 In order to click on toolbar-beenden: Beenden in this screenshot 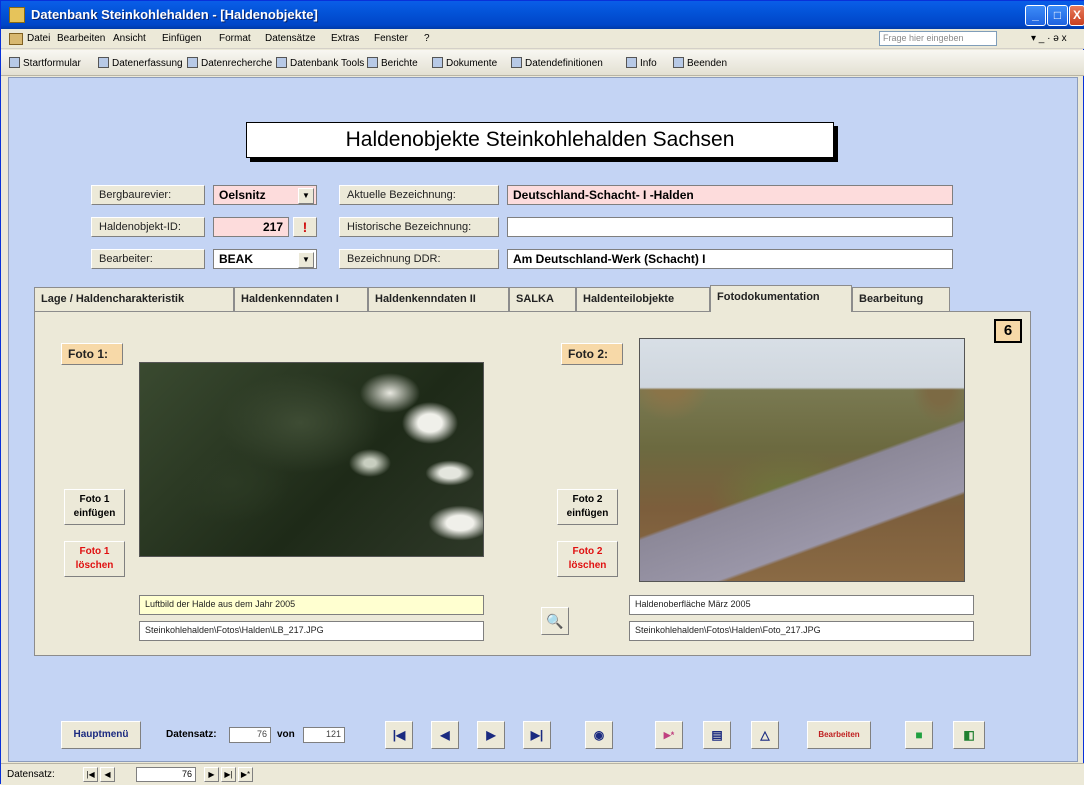, I will do `click(700, 63)`.